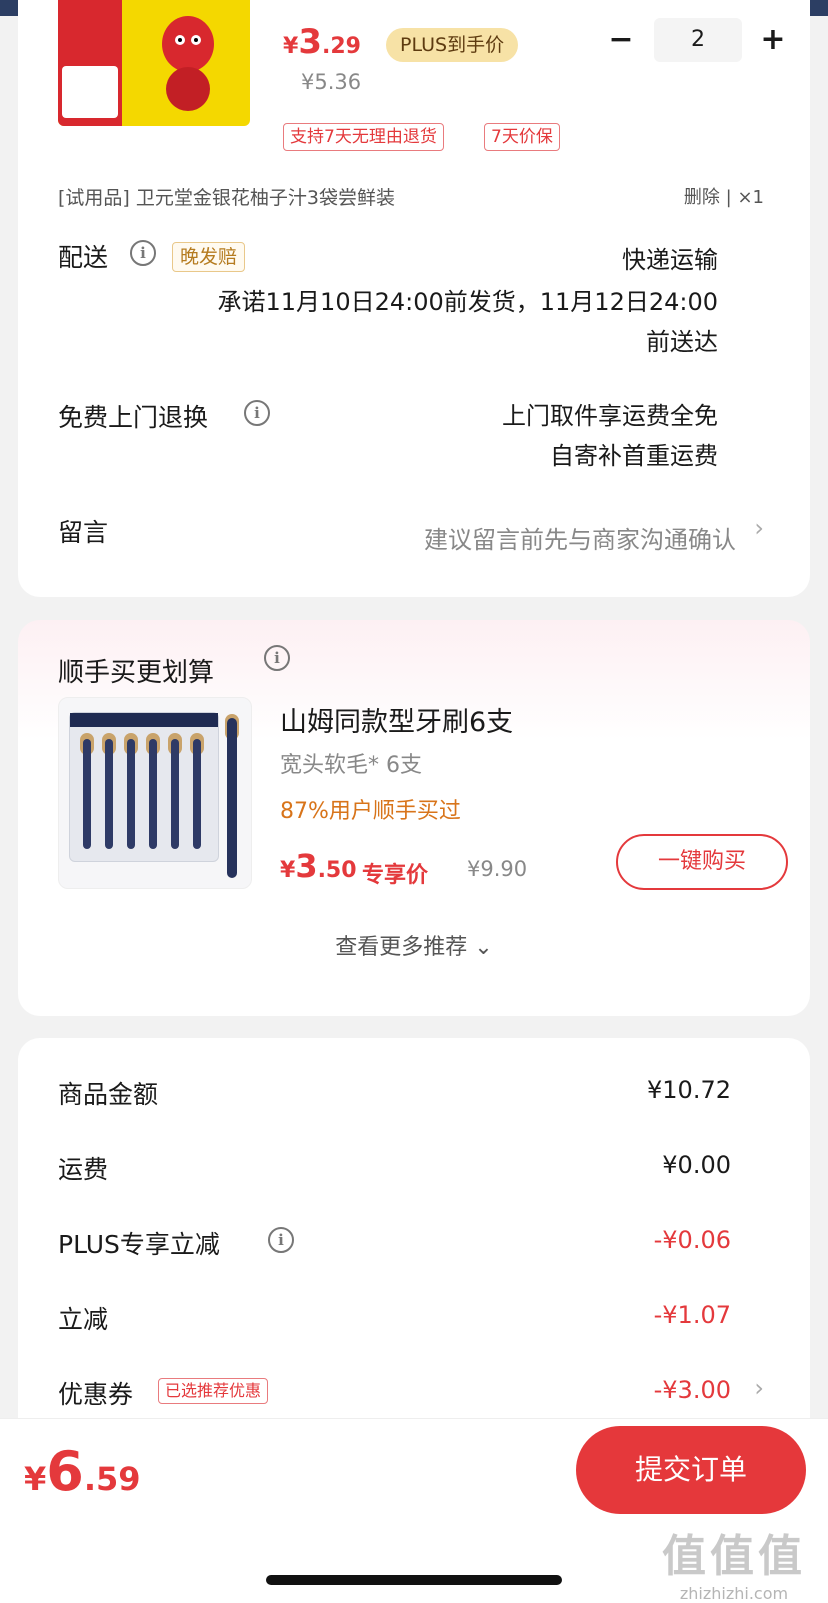  I want to click on exclusive-price-label: 专享价, so click(395, 875).